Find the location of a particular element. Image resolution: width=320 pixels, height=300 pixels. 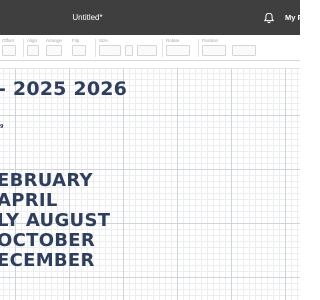

design-text-month-line: LY AUGUST is located at coordinates (55, 220).